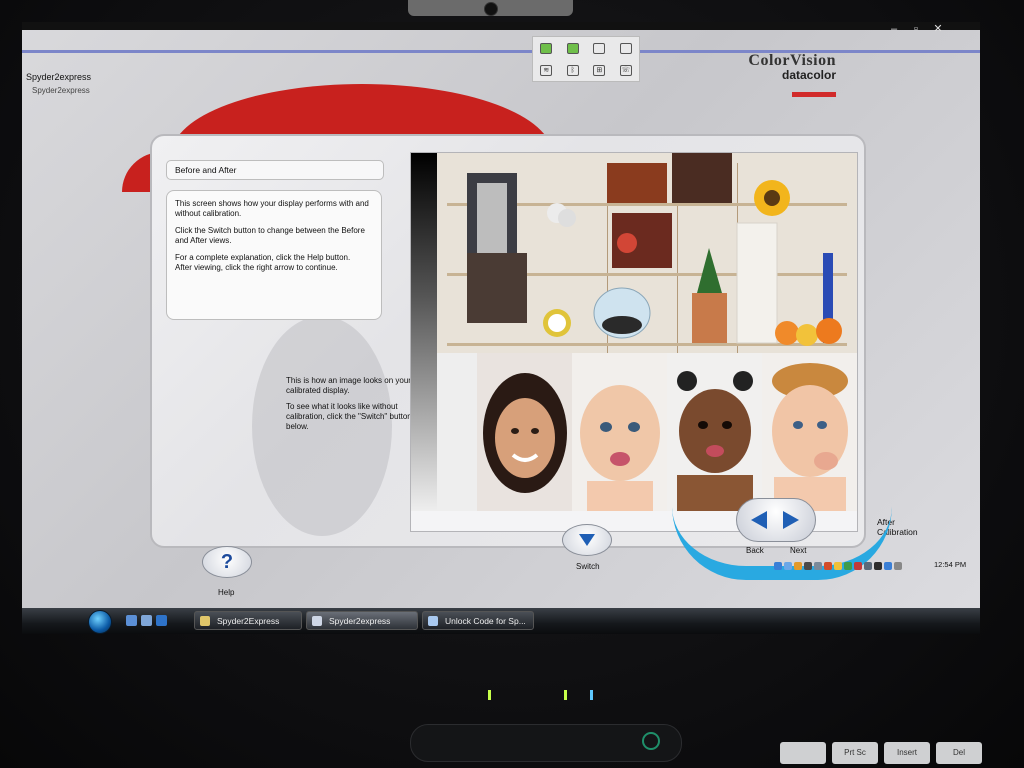 Image resolution: width=1024 pixels, height=768 pixels. Describe the element at coordinates (275, 170) in the screenshot. I see `screen-heading: Before and After` at that location.